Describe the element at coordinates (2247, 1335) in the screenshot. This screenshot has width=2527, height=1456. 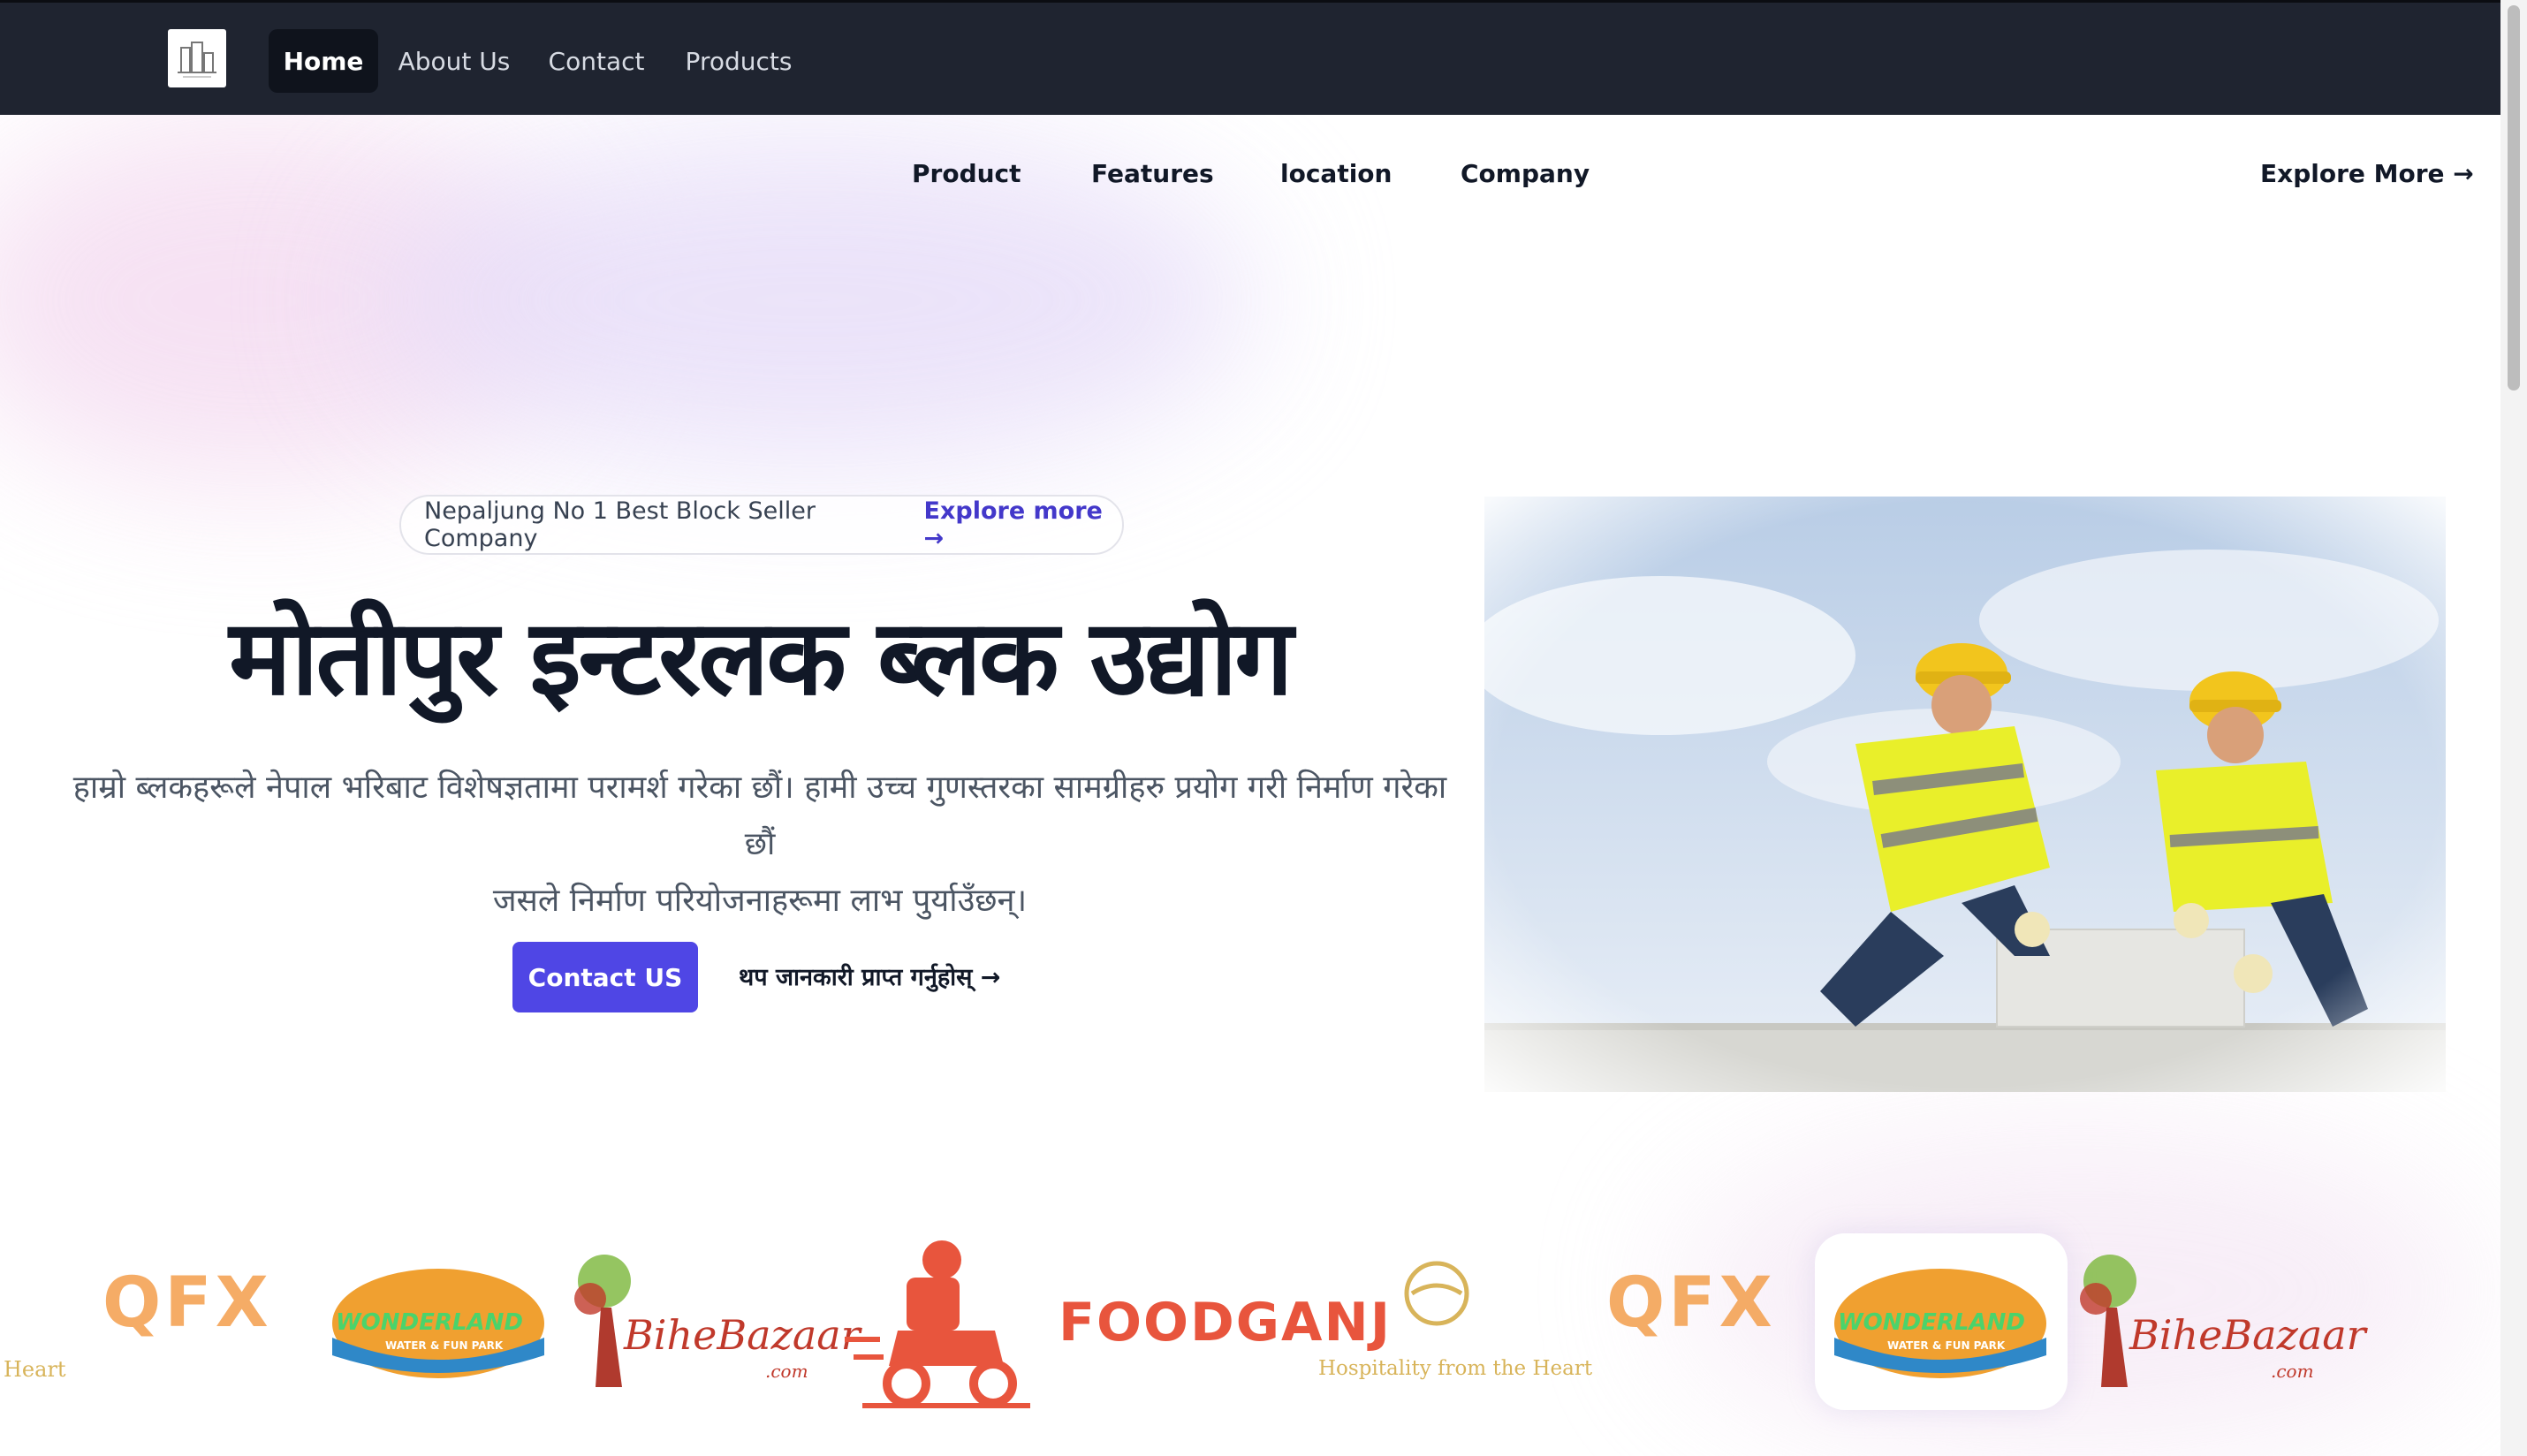
I see `bihebazaar-text-right: BiheBazaar` at that location.